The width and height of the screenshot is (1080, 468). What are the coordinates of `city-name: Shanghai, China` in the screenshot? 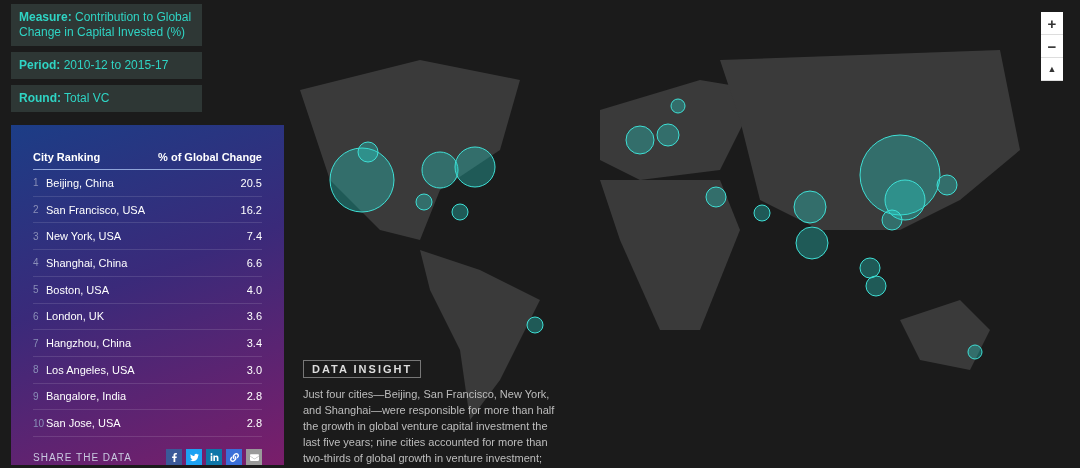 It's located at (87, 262).